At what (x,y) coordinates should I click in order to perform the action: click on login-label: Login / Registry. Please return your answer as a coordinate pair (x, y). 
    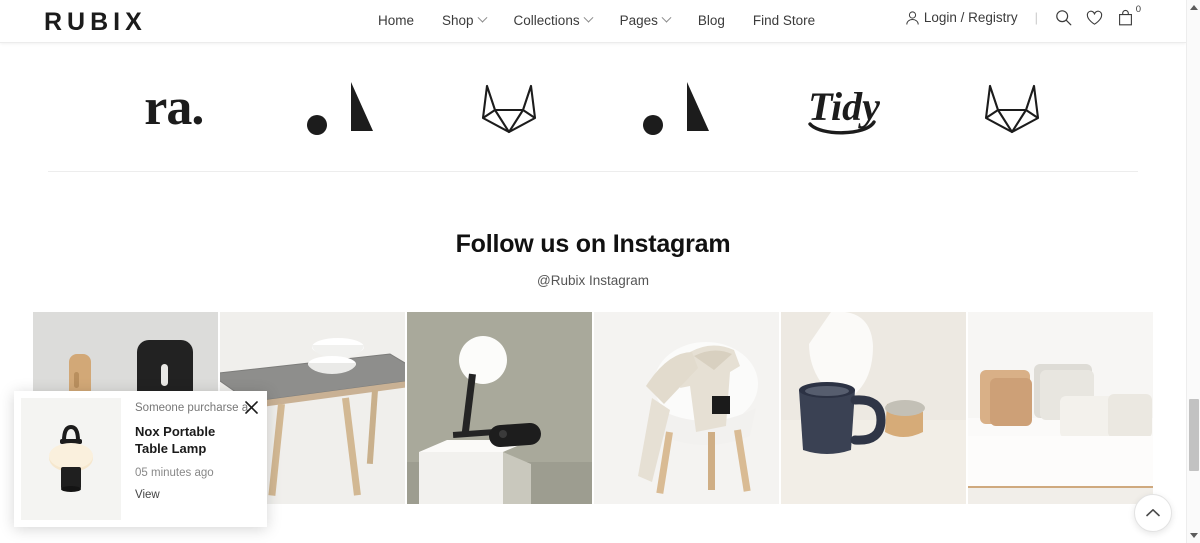
    Looking at the image, I should click on (970, 17).